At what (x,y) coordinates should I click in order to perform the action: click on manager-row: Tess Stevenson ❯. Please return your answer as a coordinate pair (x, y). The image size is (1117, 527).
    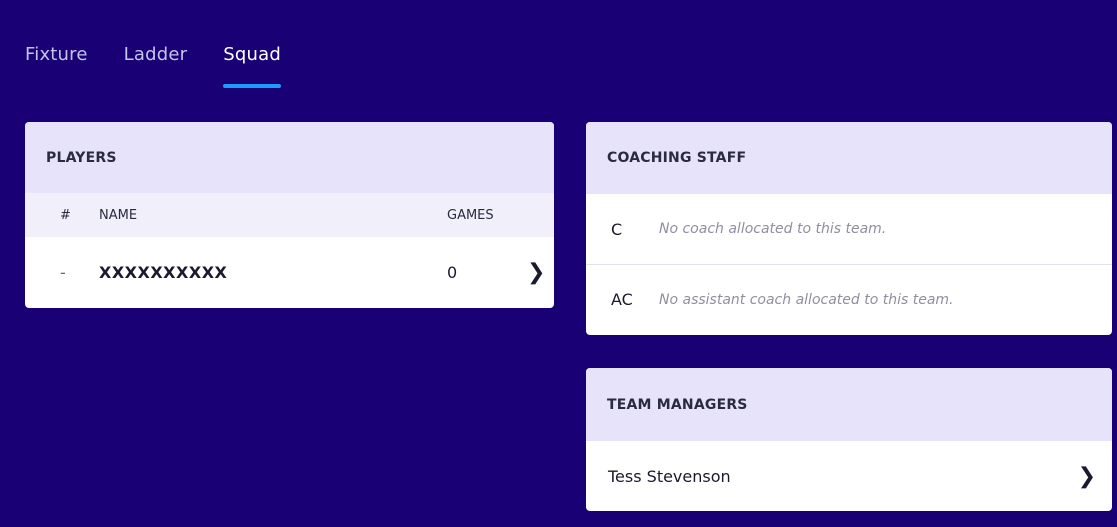
    Looking at the image, I should click on (849, 476).